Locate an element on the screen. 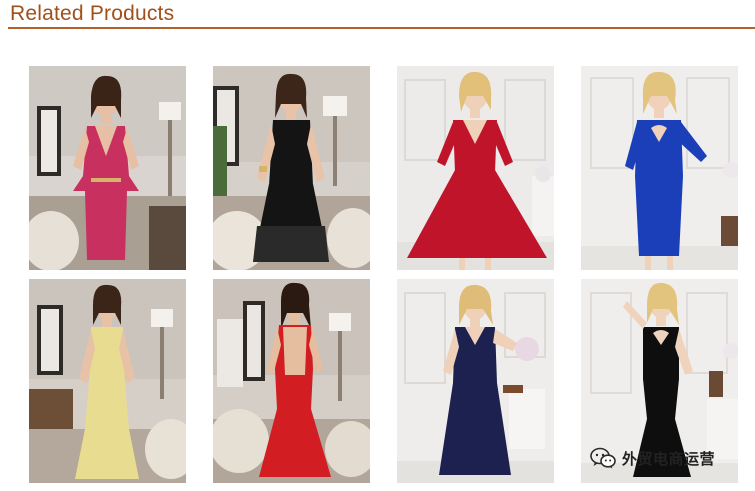  red-gown-product is located at coordinates (291, 381).